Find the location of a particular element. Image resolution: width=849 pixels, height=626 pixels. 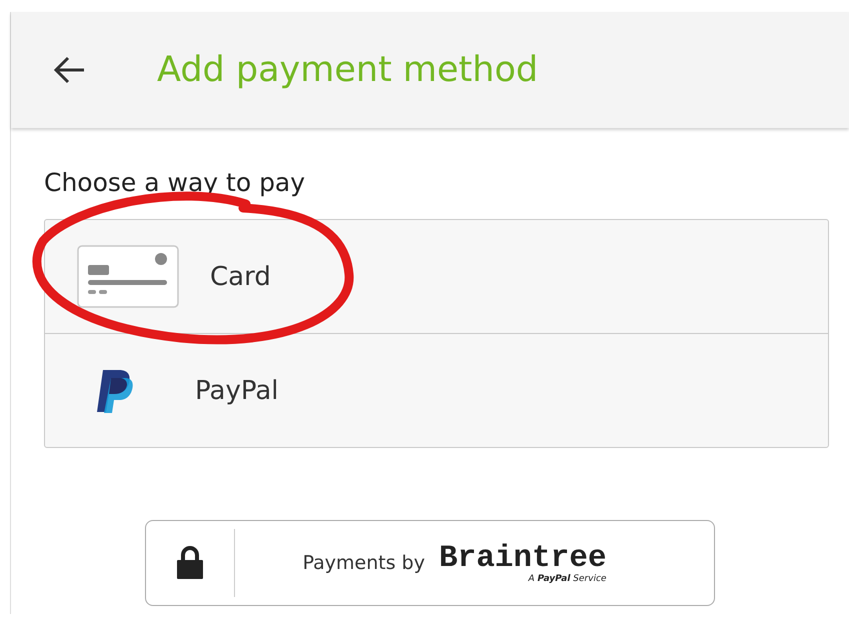

method-option: PayPal is located at coordinates (236, 391).